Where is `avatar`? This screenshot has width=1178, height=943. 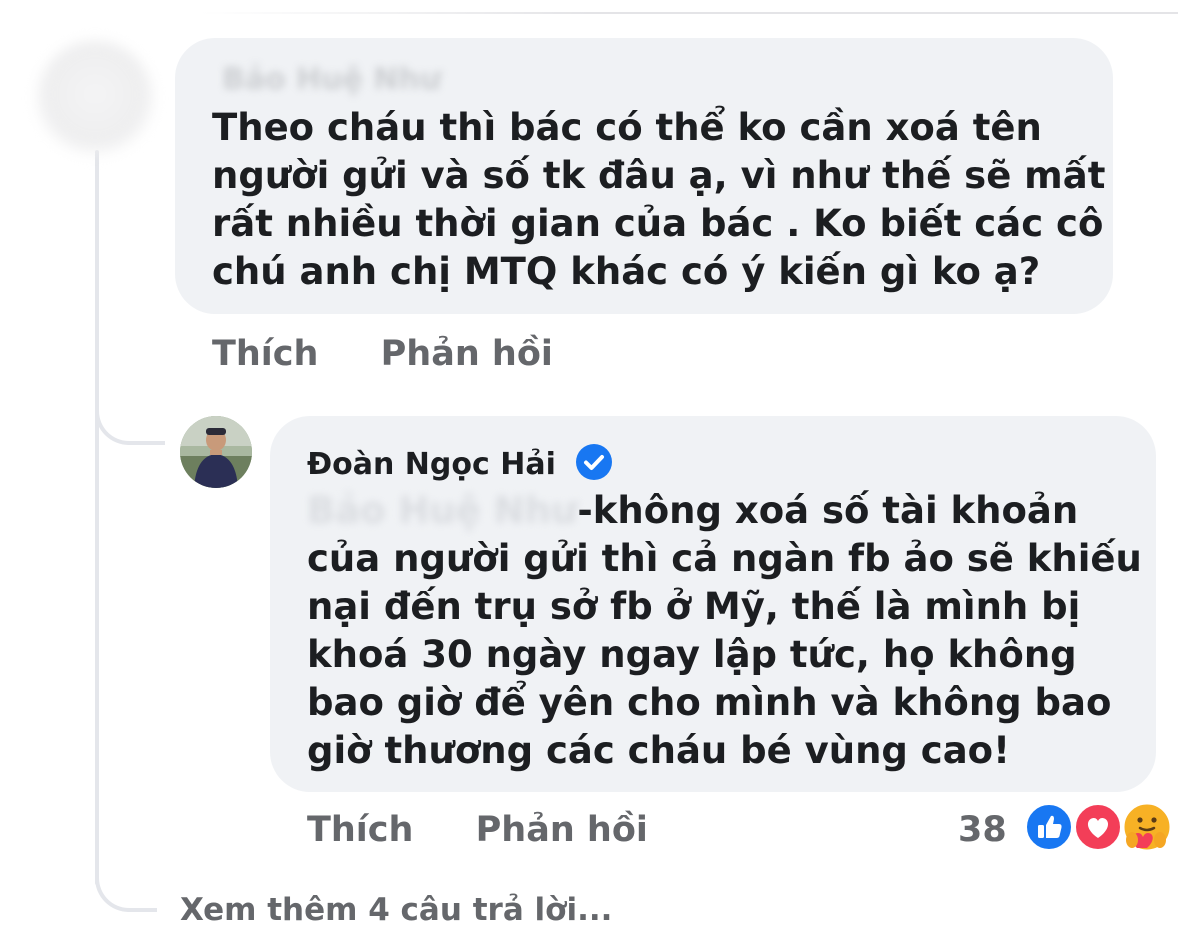
avatar is located at coordinates (216, 452).